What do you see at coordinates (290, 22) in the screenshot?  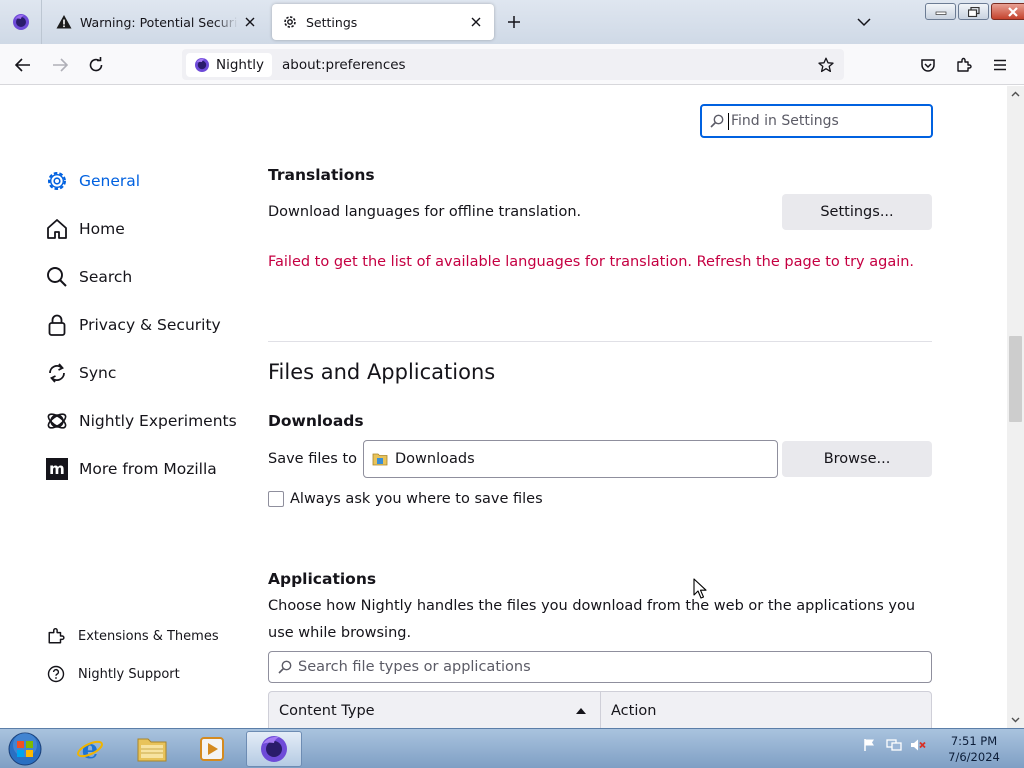 I see `gear-icon` at bounding box center [290, 22].